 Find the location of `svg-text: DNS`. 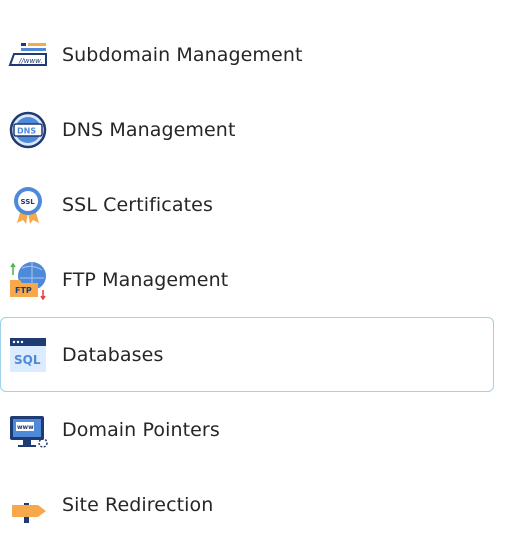

svg-text: DNS is located at coordinates (26, 130).